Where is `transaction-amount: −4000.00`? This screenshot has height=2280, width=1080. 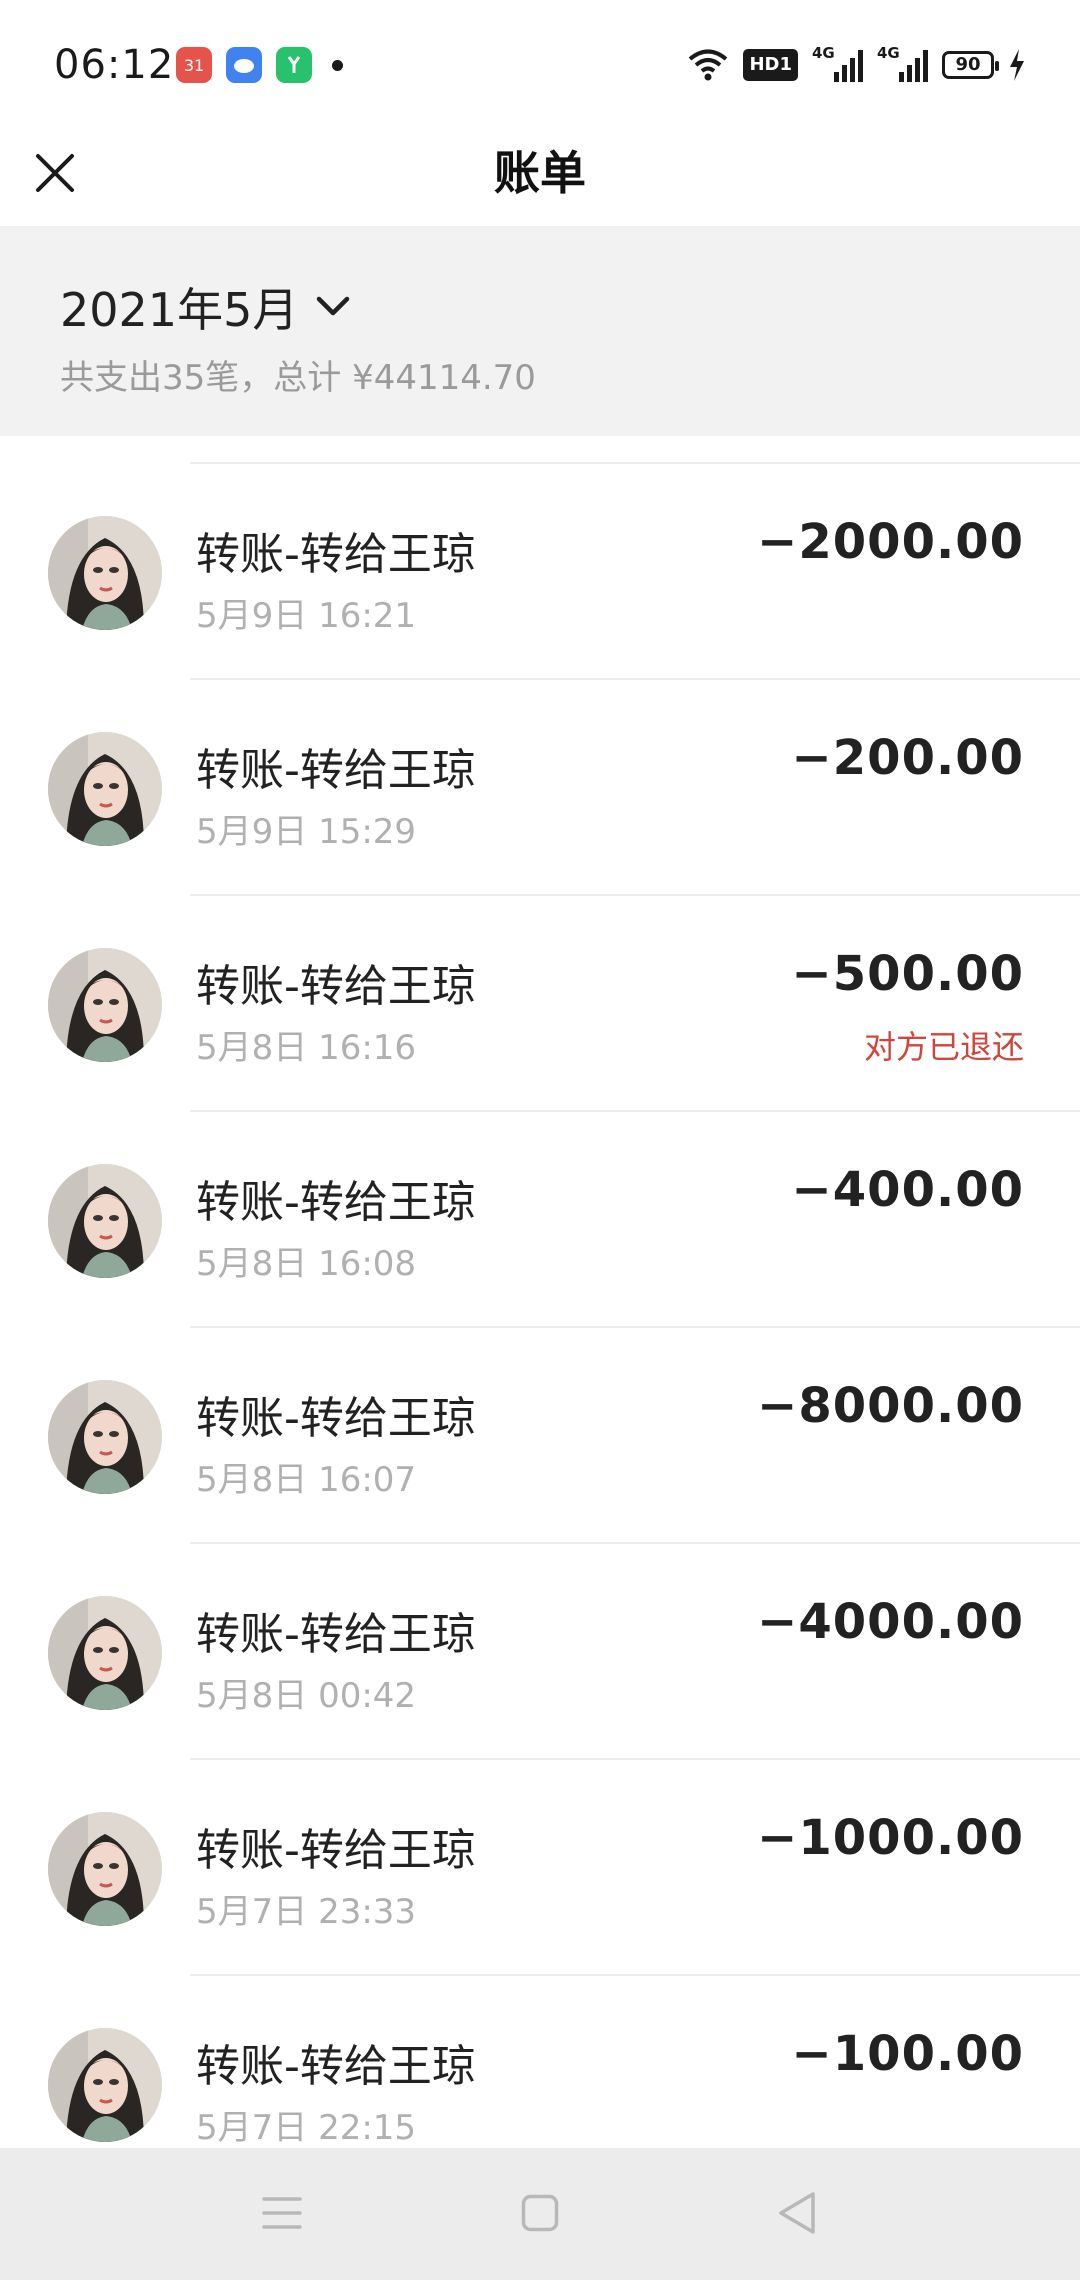
transaction-amount: −4000.00 is located at coordinates (890, 1622).